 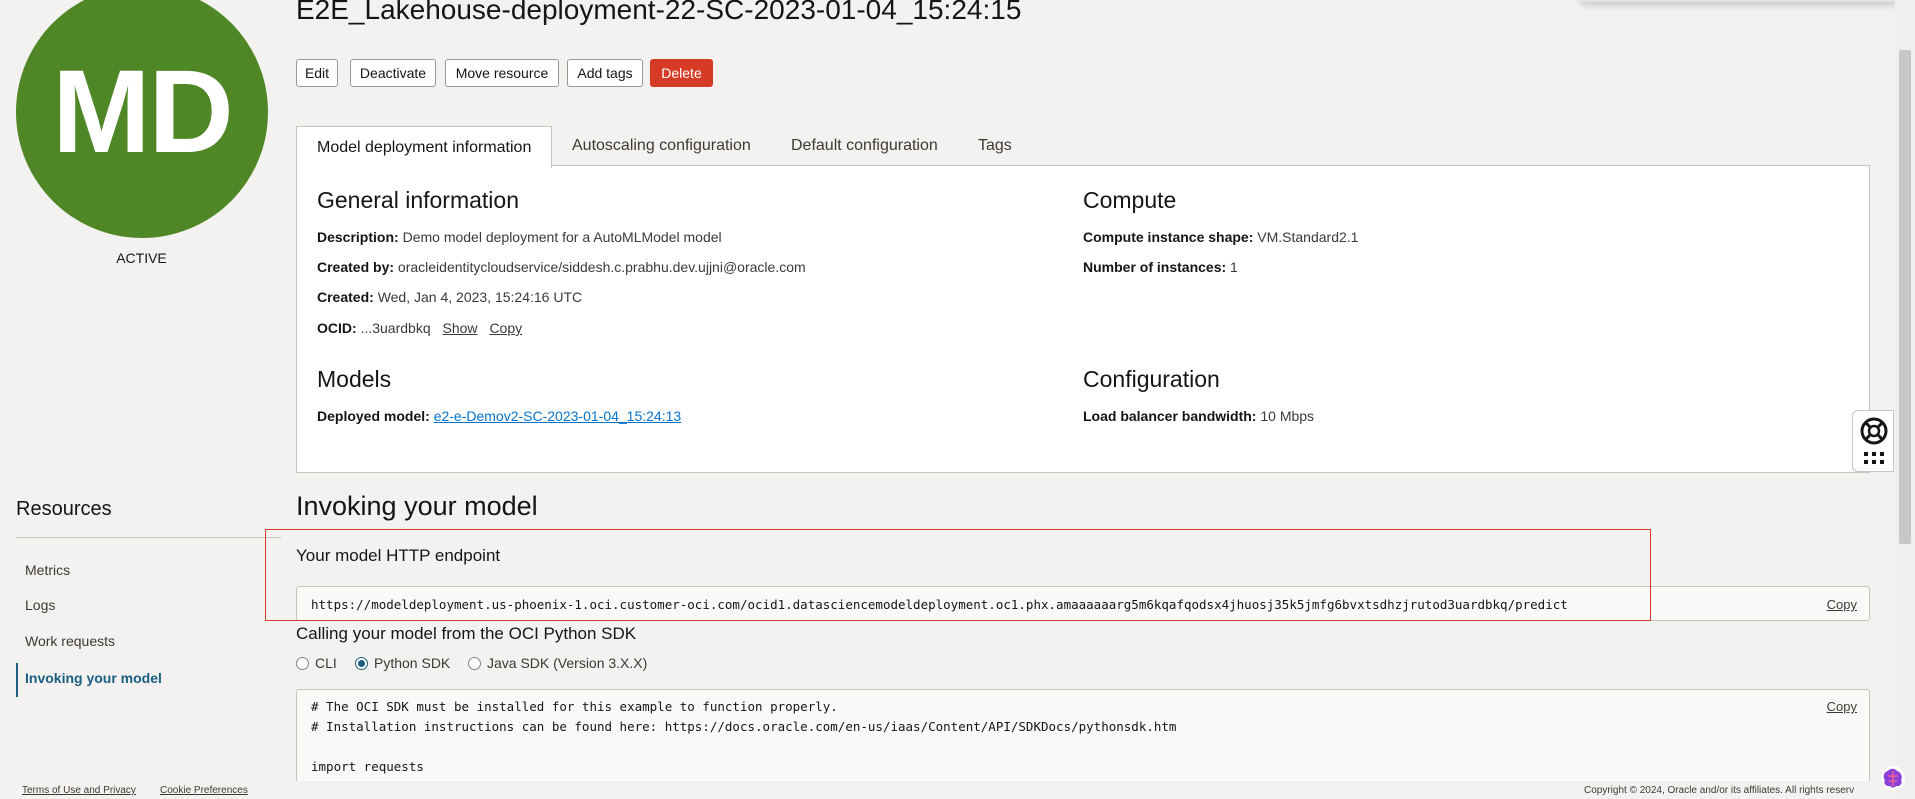 I want to click on general-heading: General information, so click(x=418, y=200).